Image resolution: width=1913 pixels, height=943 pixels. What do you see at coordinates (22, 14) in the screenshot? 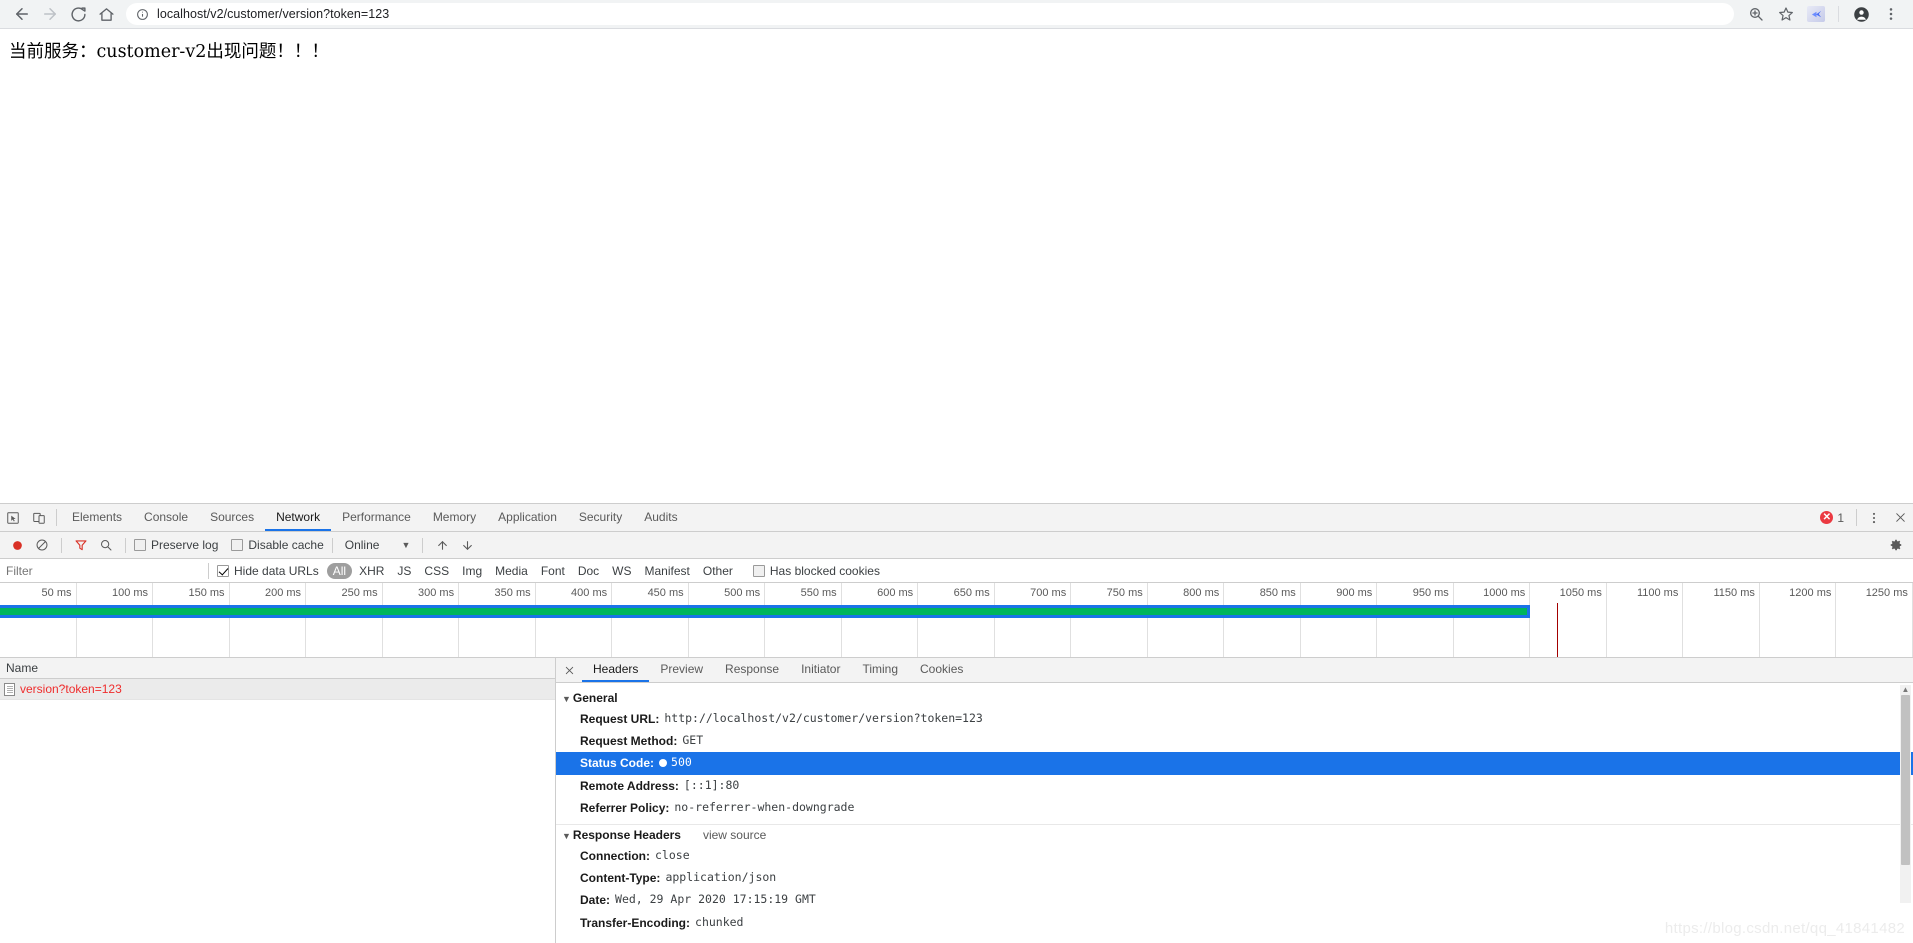
I see `back-button` at bounding box center [22, 14].